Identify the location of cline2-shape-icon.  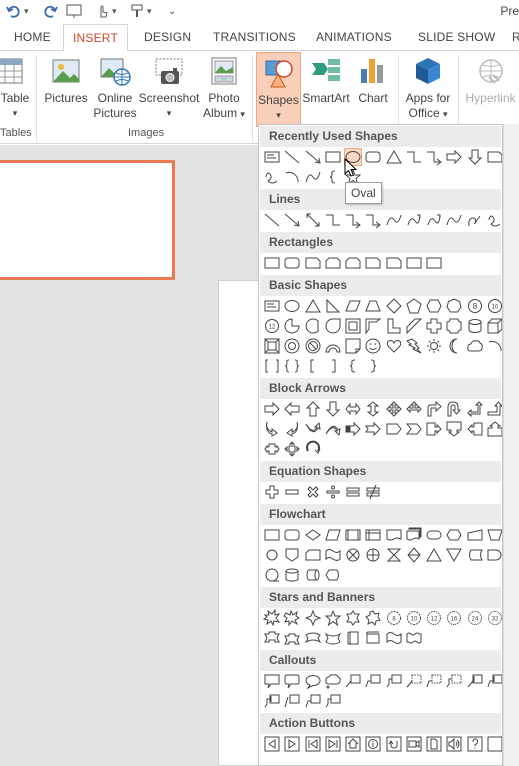
(373, 681).